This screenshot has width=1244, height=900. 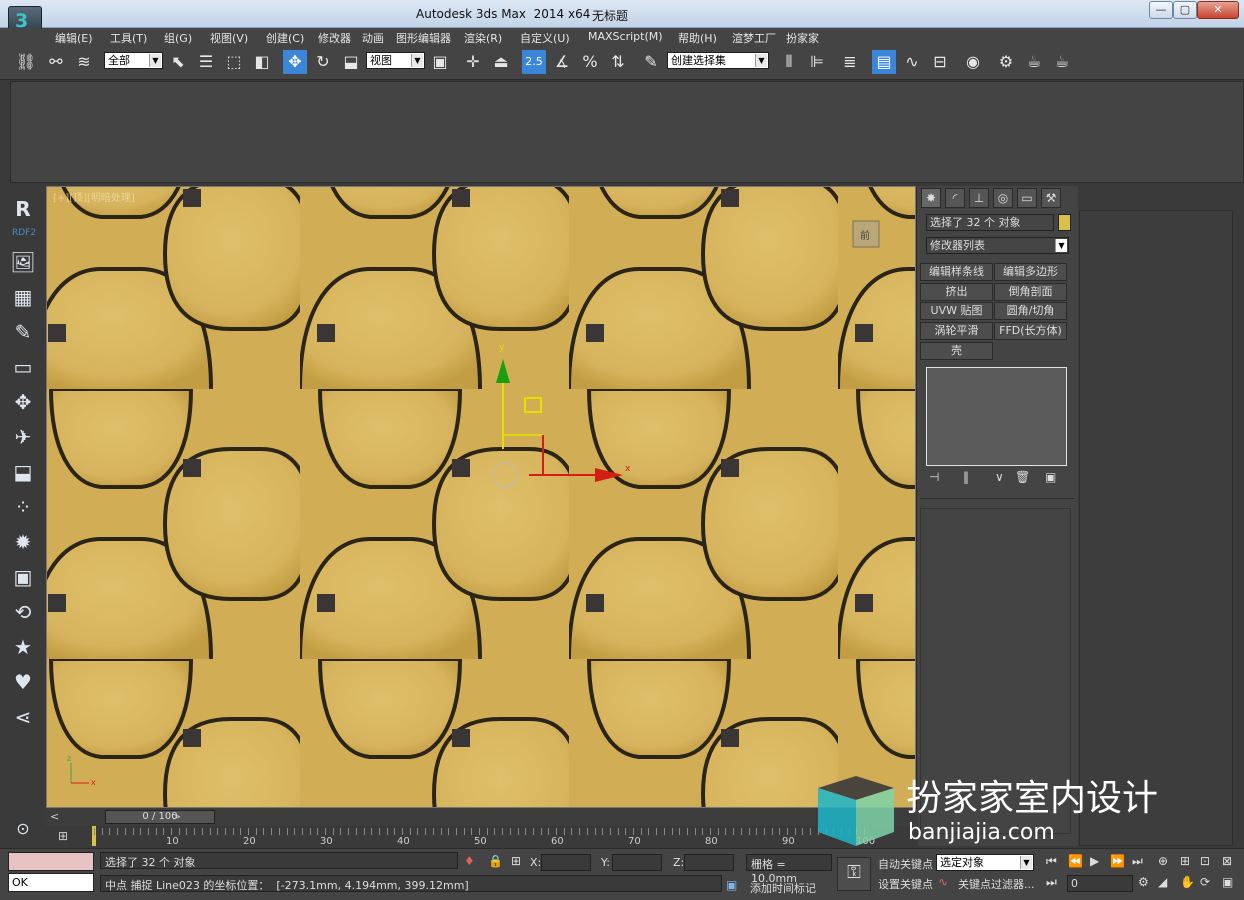 I want to click on uvw-map-button: UVW 贴图, so click(x=956, y=311).